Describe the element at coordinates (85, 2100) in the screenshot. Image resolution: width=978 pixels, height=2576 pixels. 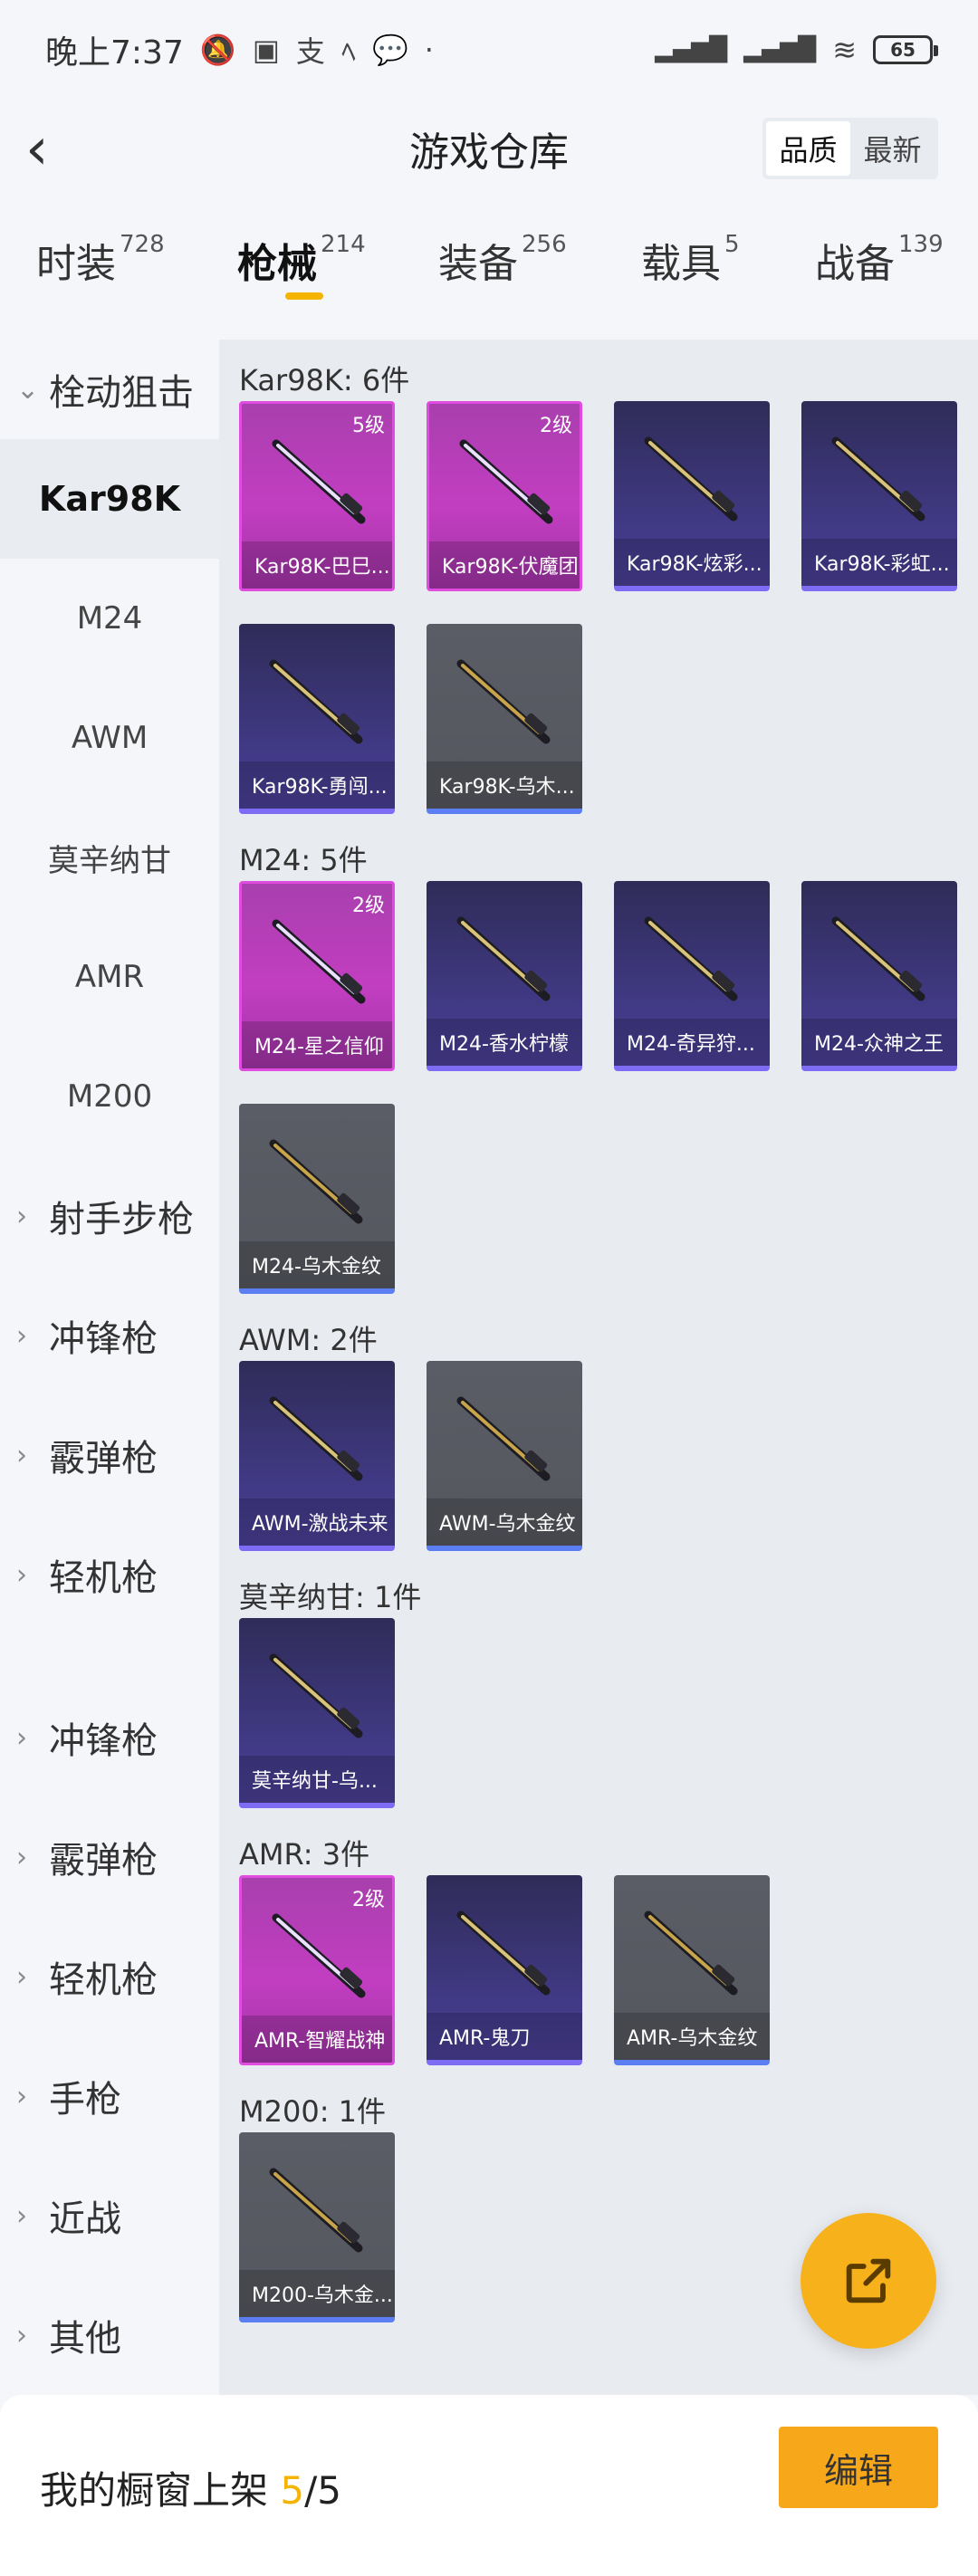
I see `sidebar-group-label: 手枪` at that location.